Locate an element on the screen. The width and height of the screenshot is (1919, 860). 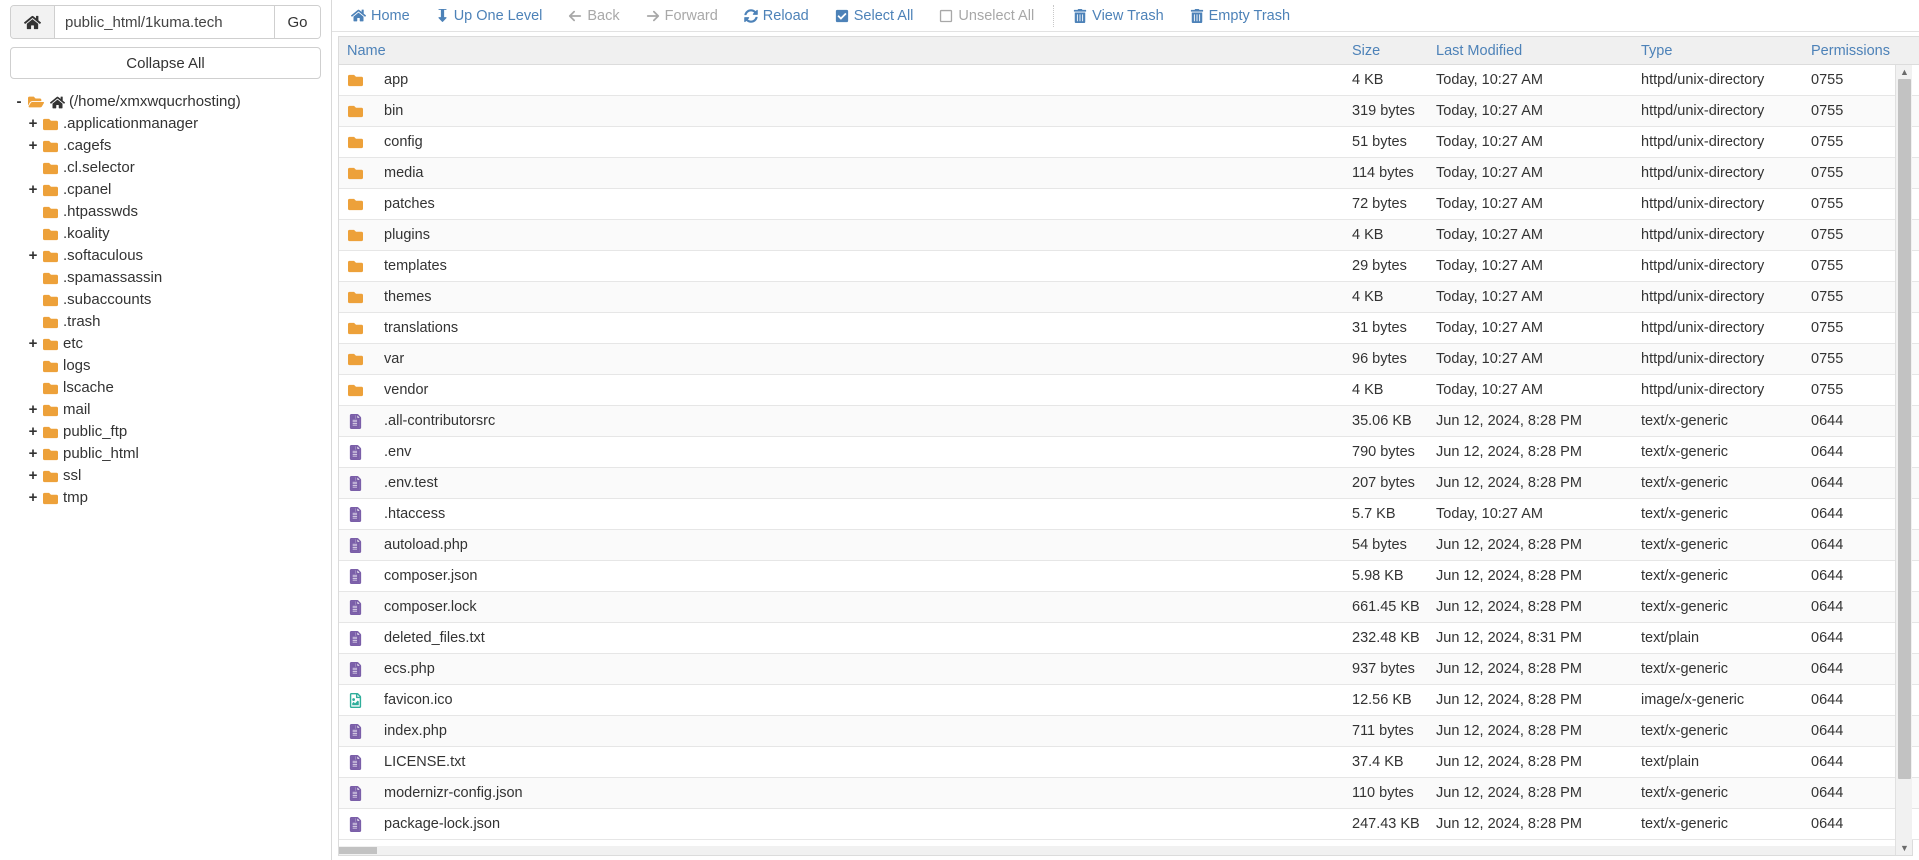
vertical-scrollbar-thumb is located at coordinates (1904, 429).